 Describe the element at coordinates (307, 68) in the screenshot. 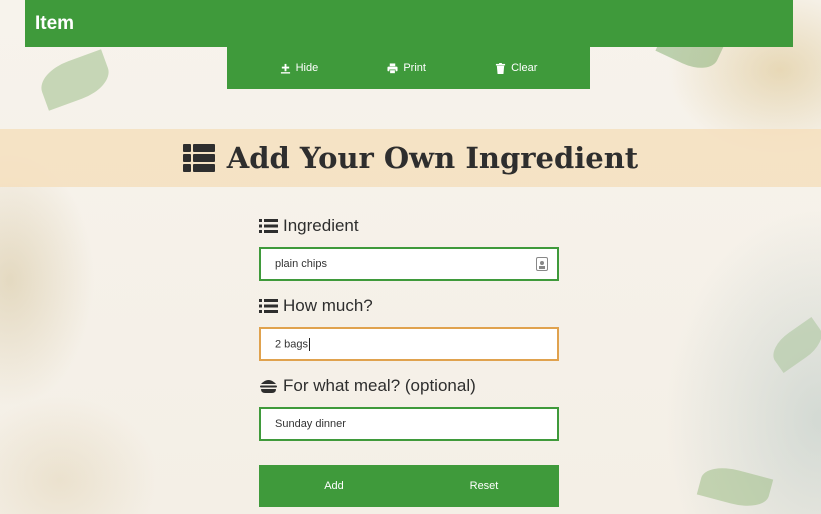

I see `hide-button-label: Hide` at that location.